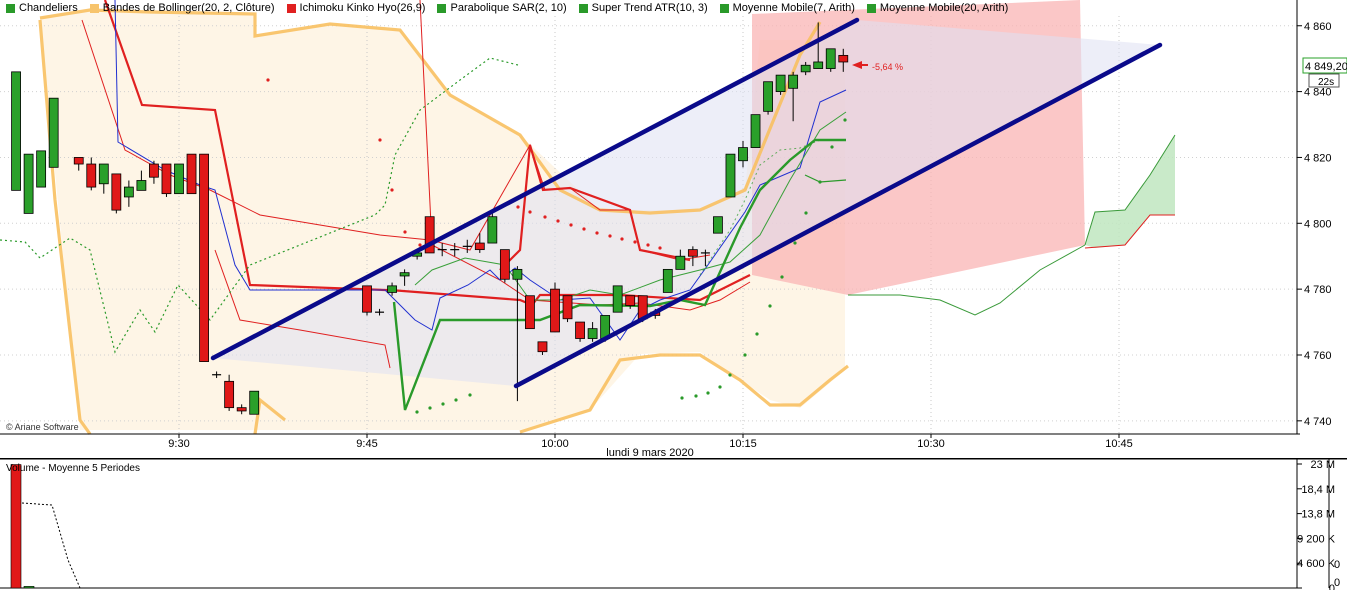 This screenshot has width=1347, height=590. I want to click on volume-title: Volume - Moyenne 5 Periodes, so click(73, 468).